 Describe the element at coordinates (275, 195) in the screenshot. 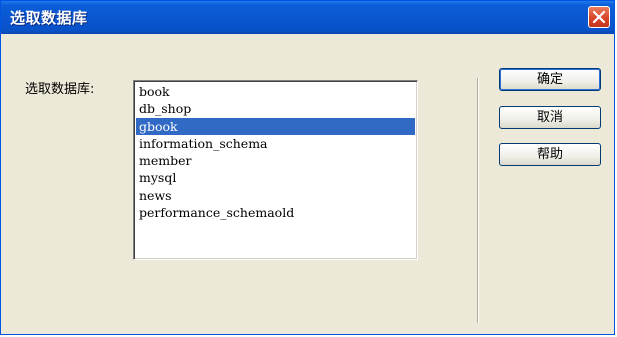

I see `database-list-item: news` at that location.